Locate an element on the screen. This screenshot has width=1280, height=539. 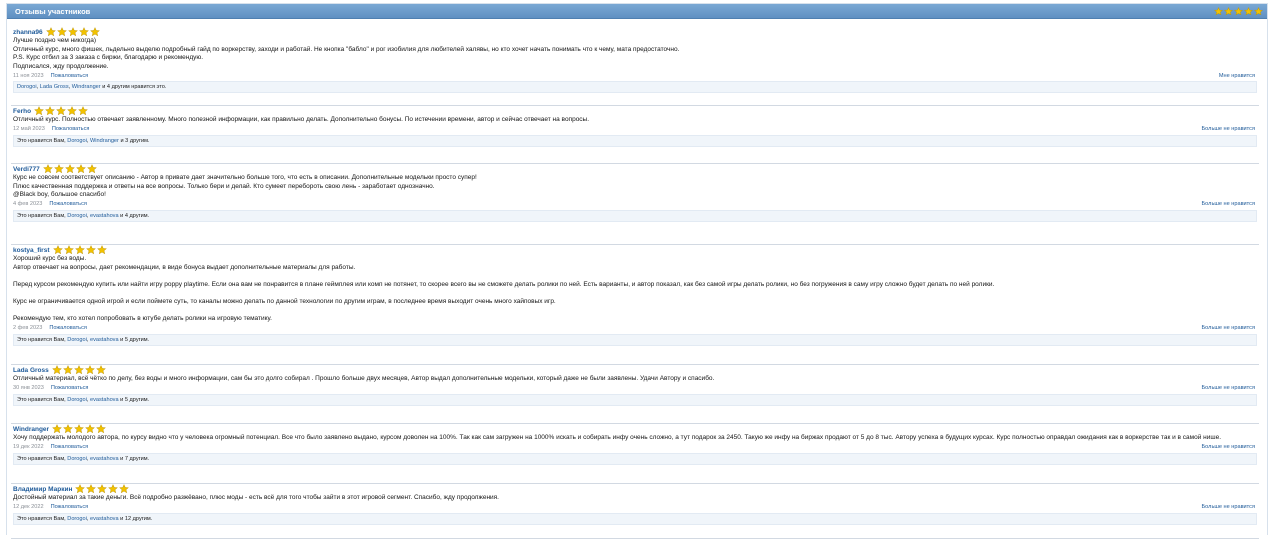
review-meta: 4 фев 2023 Пожаловаться Больше не нравится is located at coordinates (636, 204).